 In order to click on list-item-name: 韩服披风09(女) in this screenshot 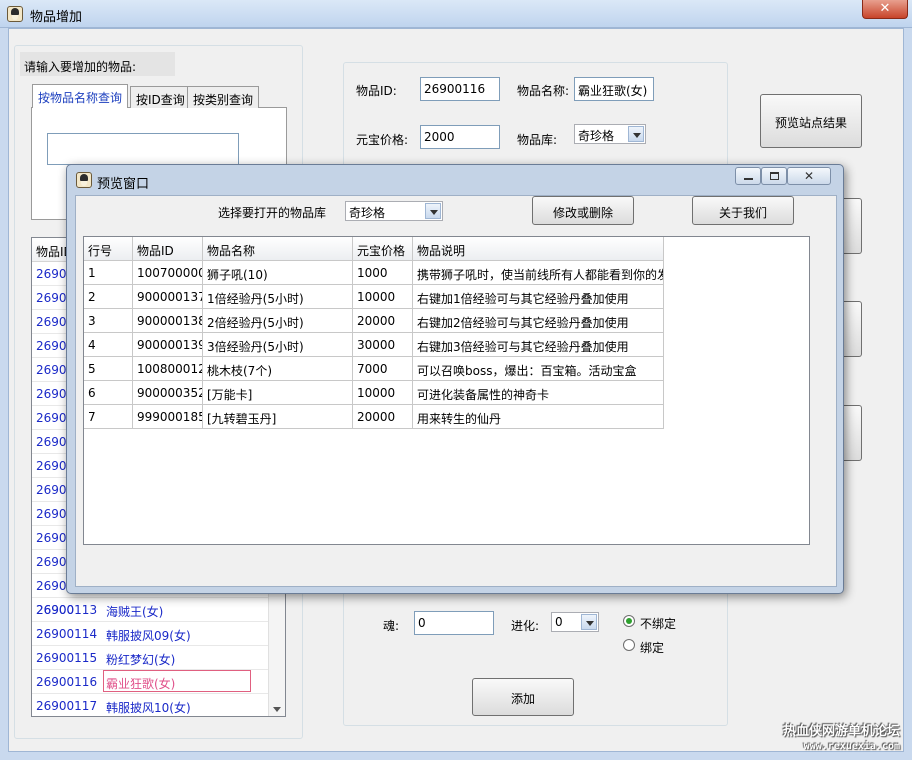, I will do `click(148, 636)`.